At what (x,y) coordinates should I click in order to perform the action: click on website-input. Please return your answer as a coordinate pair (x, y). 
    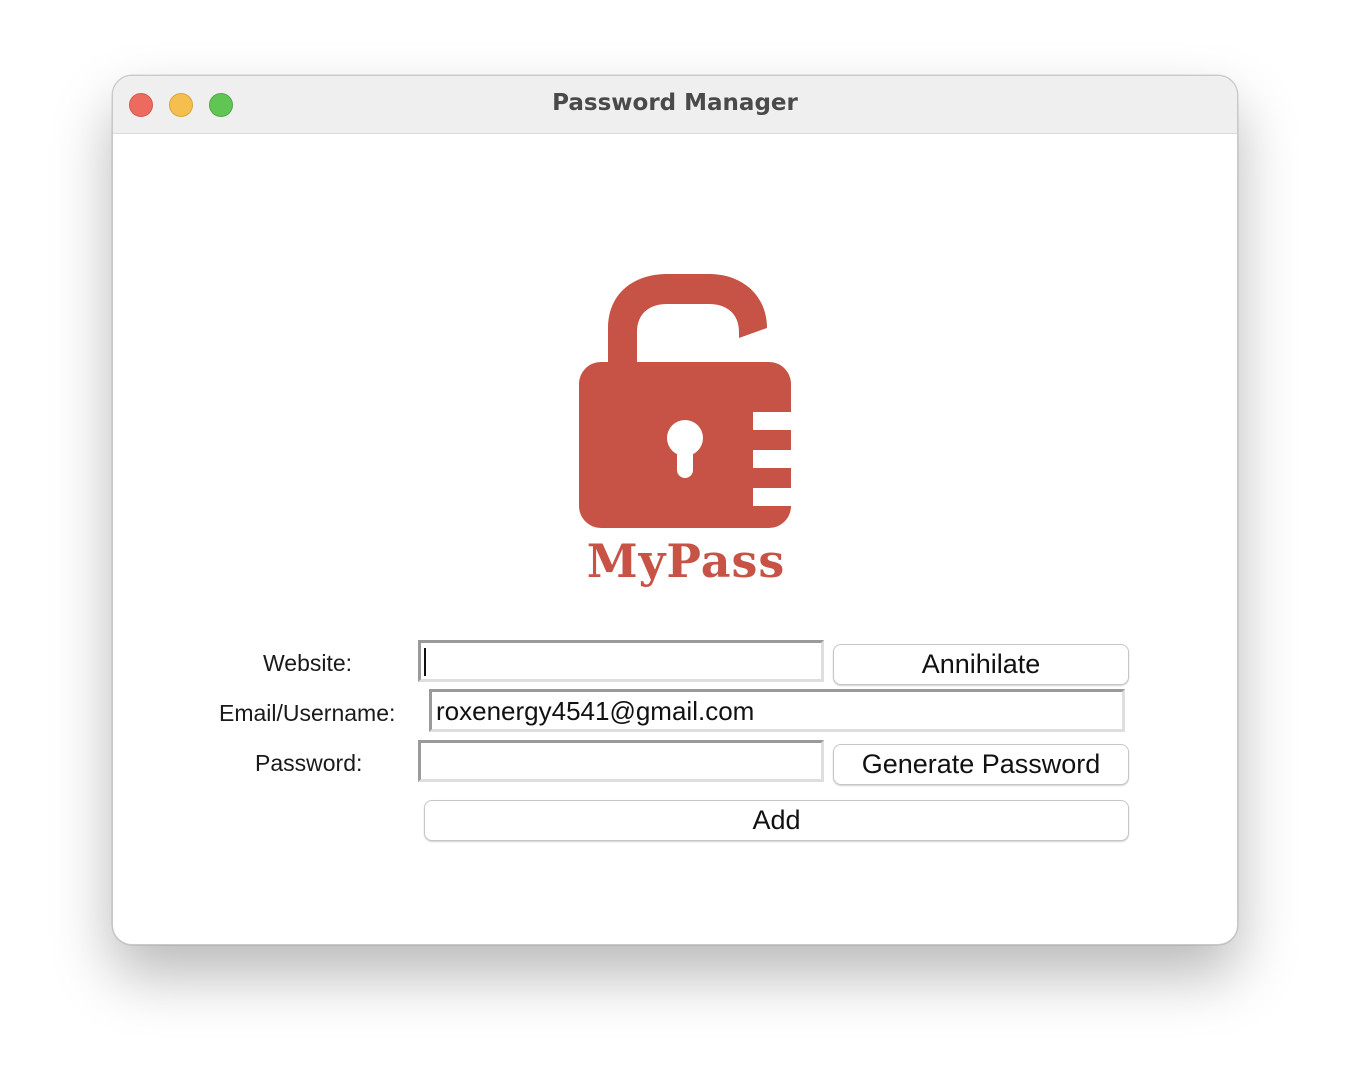
    Looking at the image, I should click on (621, 661).